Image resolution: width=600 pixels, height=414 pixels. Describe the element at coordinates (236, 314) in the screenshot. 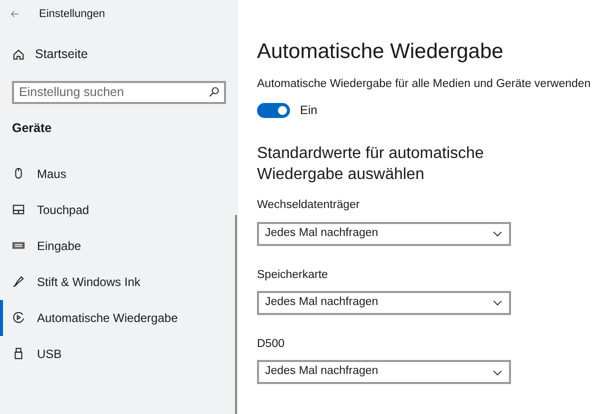

I see `scrollbar` at that location.